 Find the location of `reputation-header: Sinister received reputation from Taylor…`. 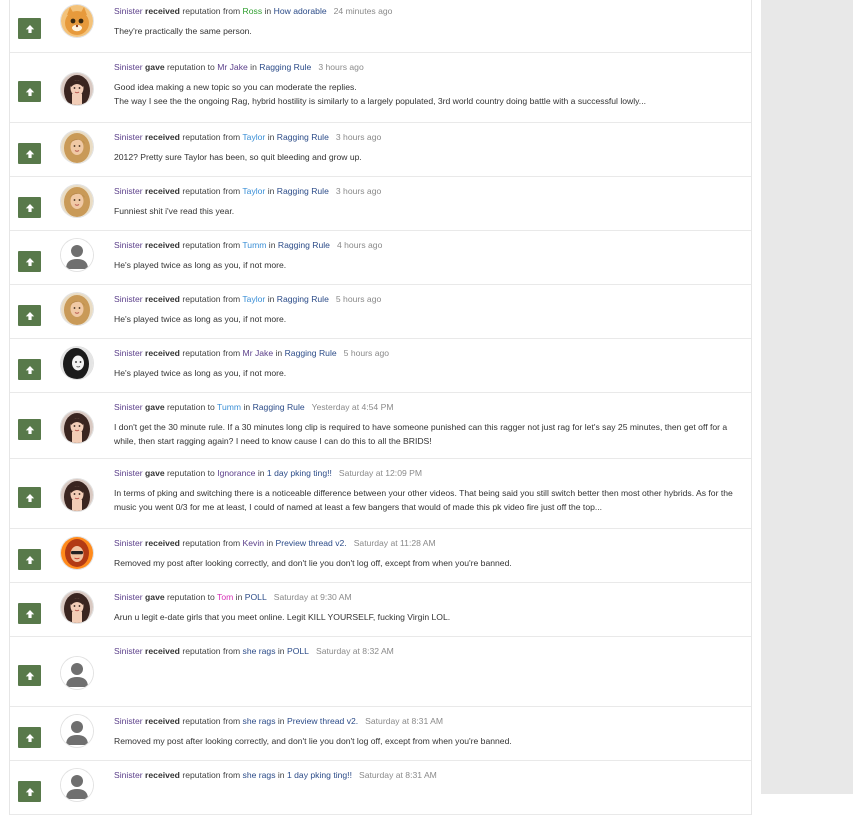

reputation-header: Sinister received reputation from Taylor… is located at coordinates (247, 191).